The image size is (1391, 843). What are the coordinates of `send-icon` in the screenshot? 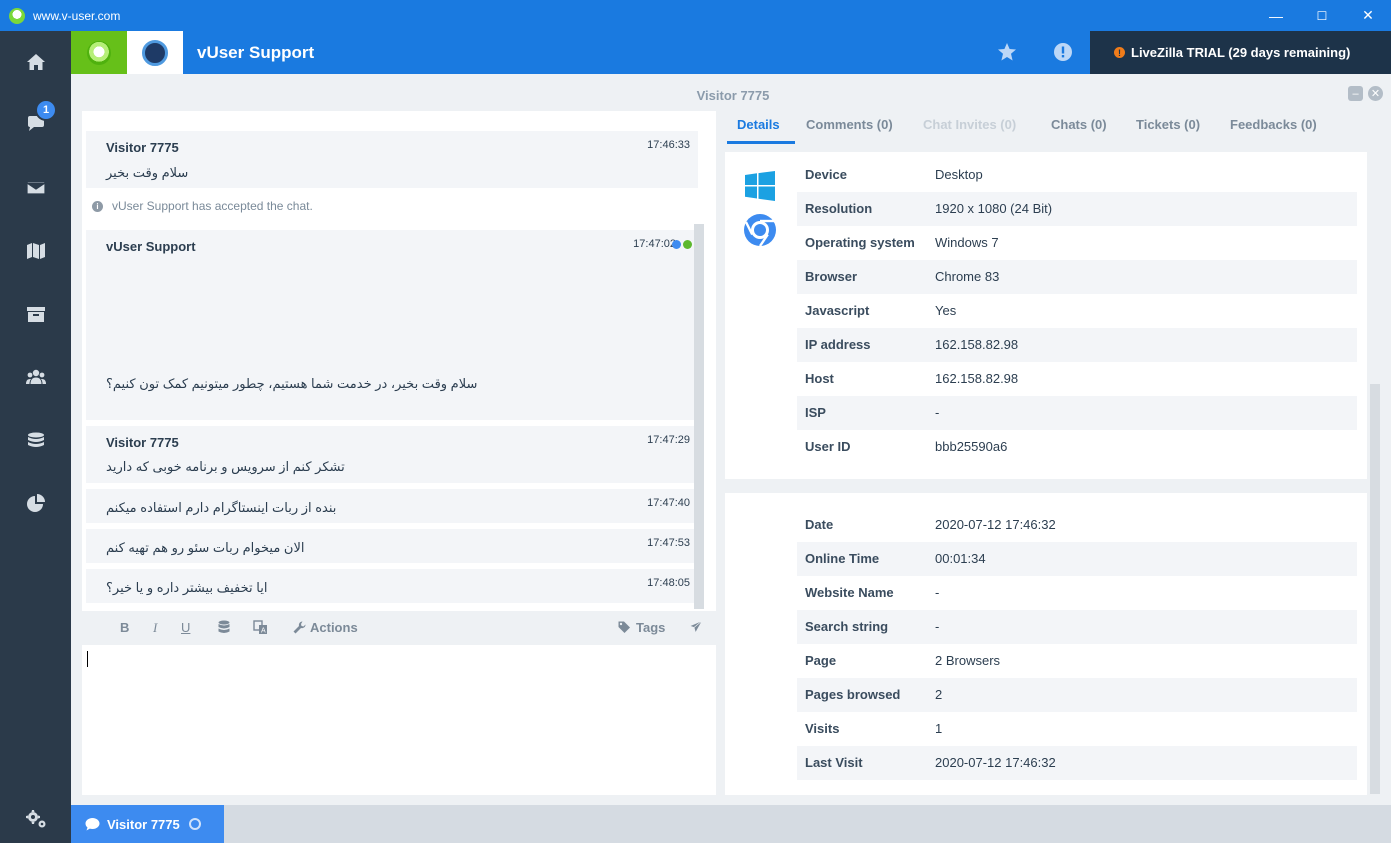 It's located at (696, 627).